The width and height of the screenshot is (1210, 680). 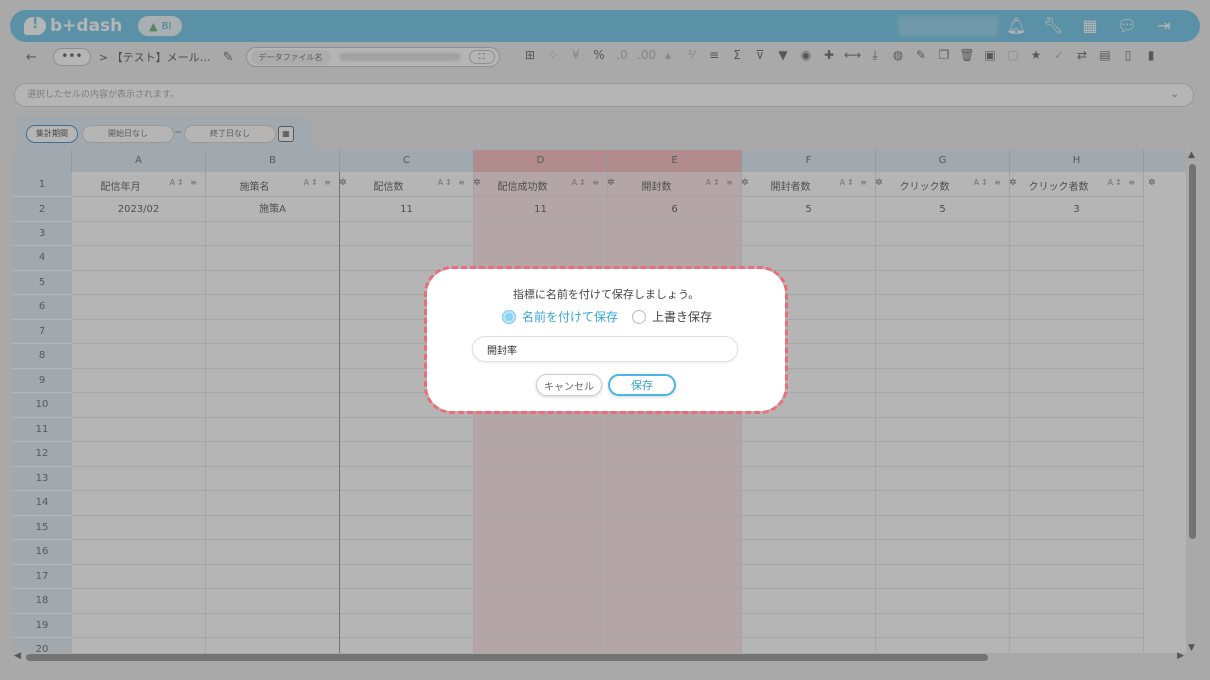 I want to click on dialog-title: 指標に名前を付けて保存しましょう。, so click(x=606, y=294).